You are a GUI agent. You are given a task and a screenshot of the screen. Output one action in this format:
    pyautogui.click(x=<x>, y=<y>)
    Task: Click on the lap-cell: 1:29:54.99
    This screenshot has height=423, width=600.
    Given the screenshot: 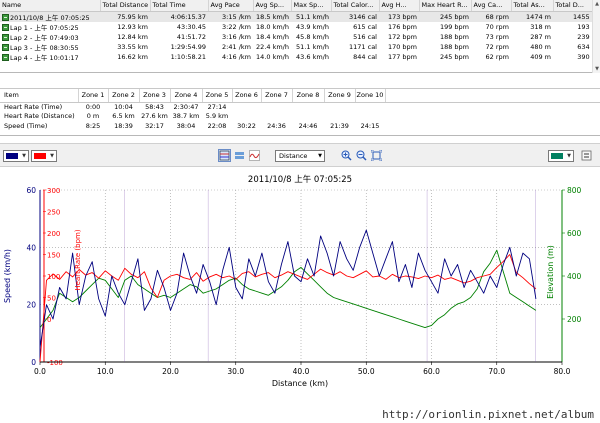 What is the action you would take?
    pyautogui.click(x=188, y=46)
    